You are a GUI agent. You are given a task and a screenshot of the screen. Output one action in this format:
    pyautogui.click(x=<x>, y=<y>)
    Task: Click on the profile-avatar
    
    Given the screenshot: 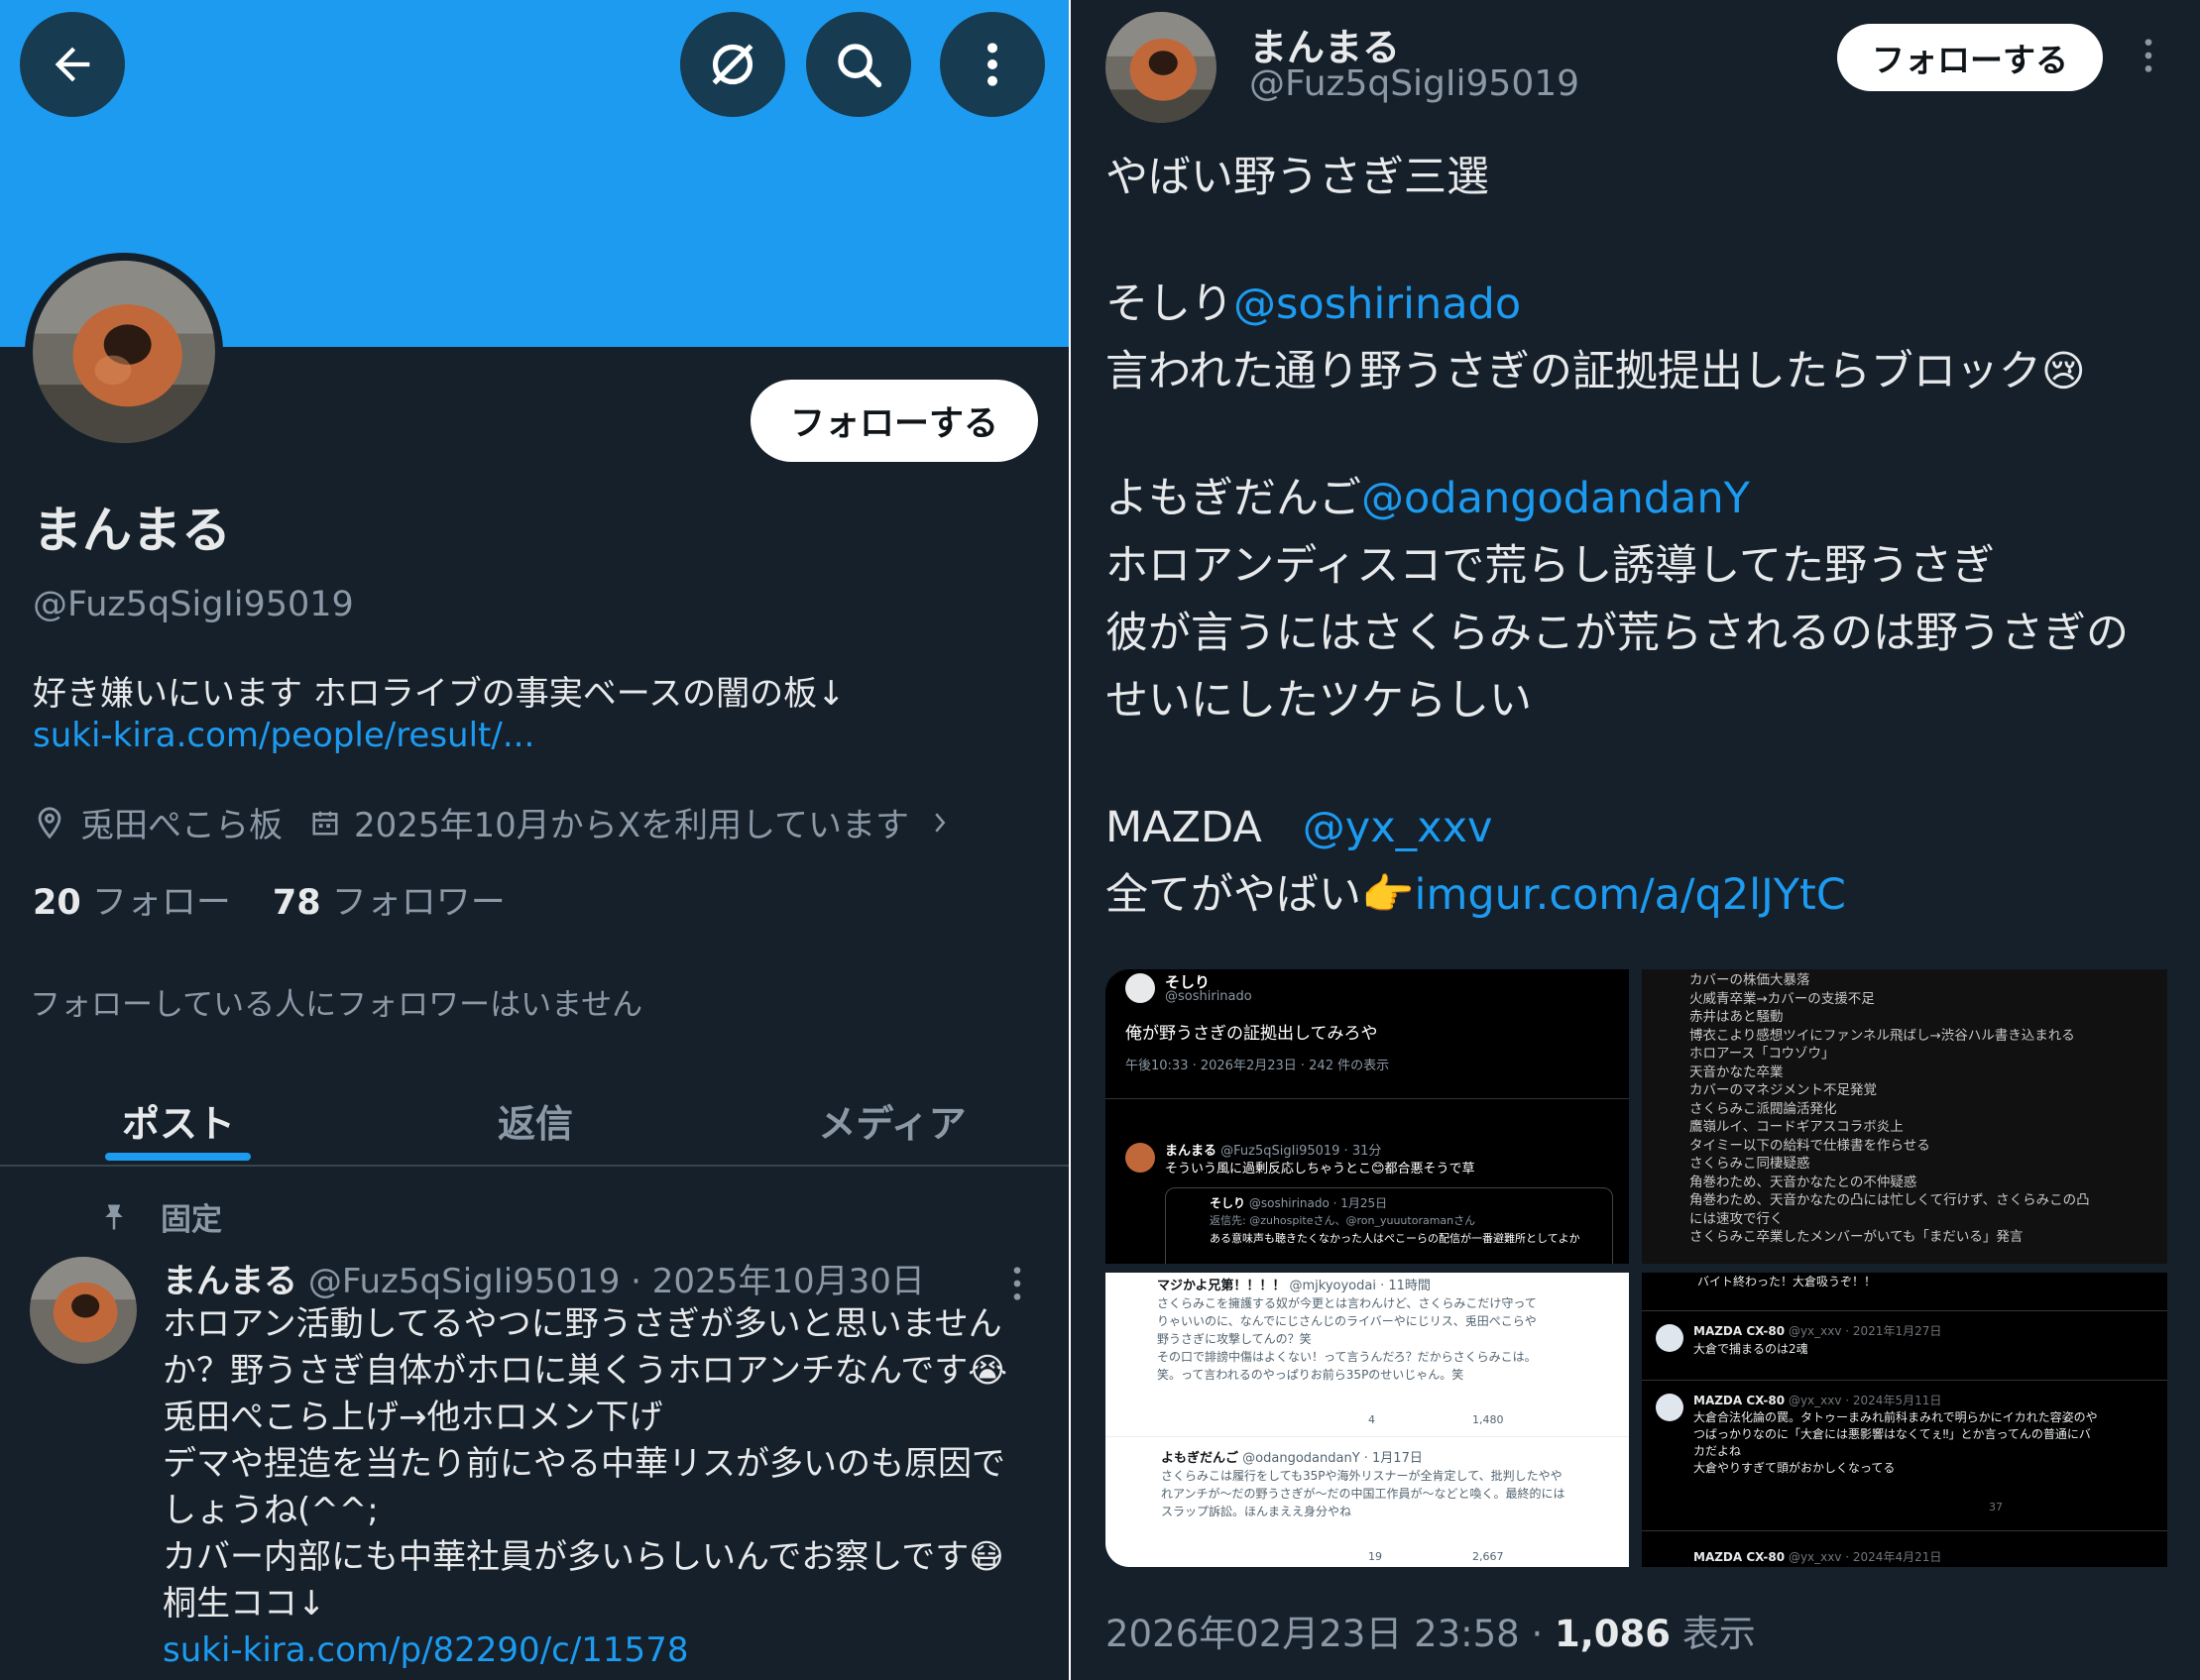 What is the action you would take?
    pyautogui.click(x=124, y=352)
    